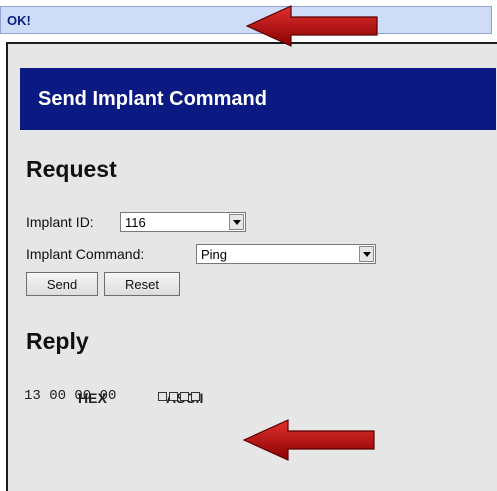  What do you see at coordinates (214, 254) in the screenshot?
I see `implant-command-value: Ping` at bounding box center [214, 254].